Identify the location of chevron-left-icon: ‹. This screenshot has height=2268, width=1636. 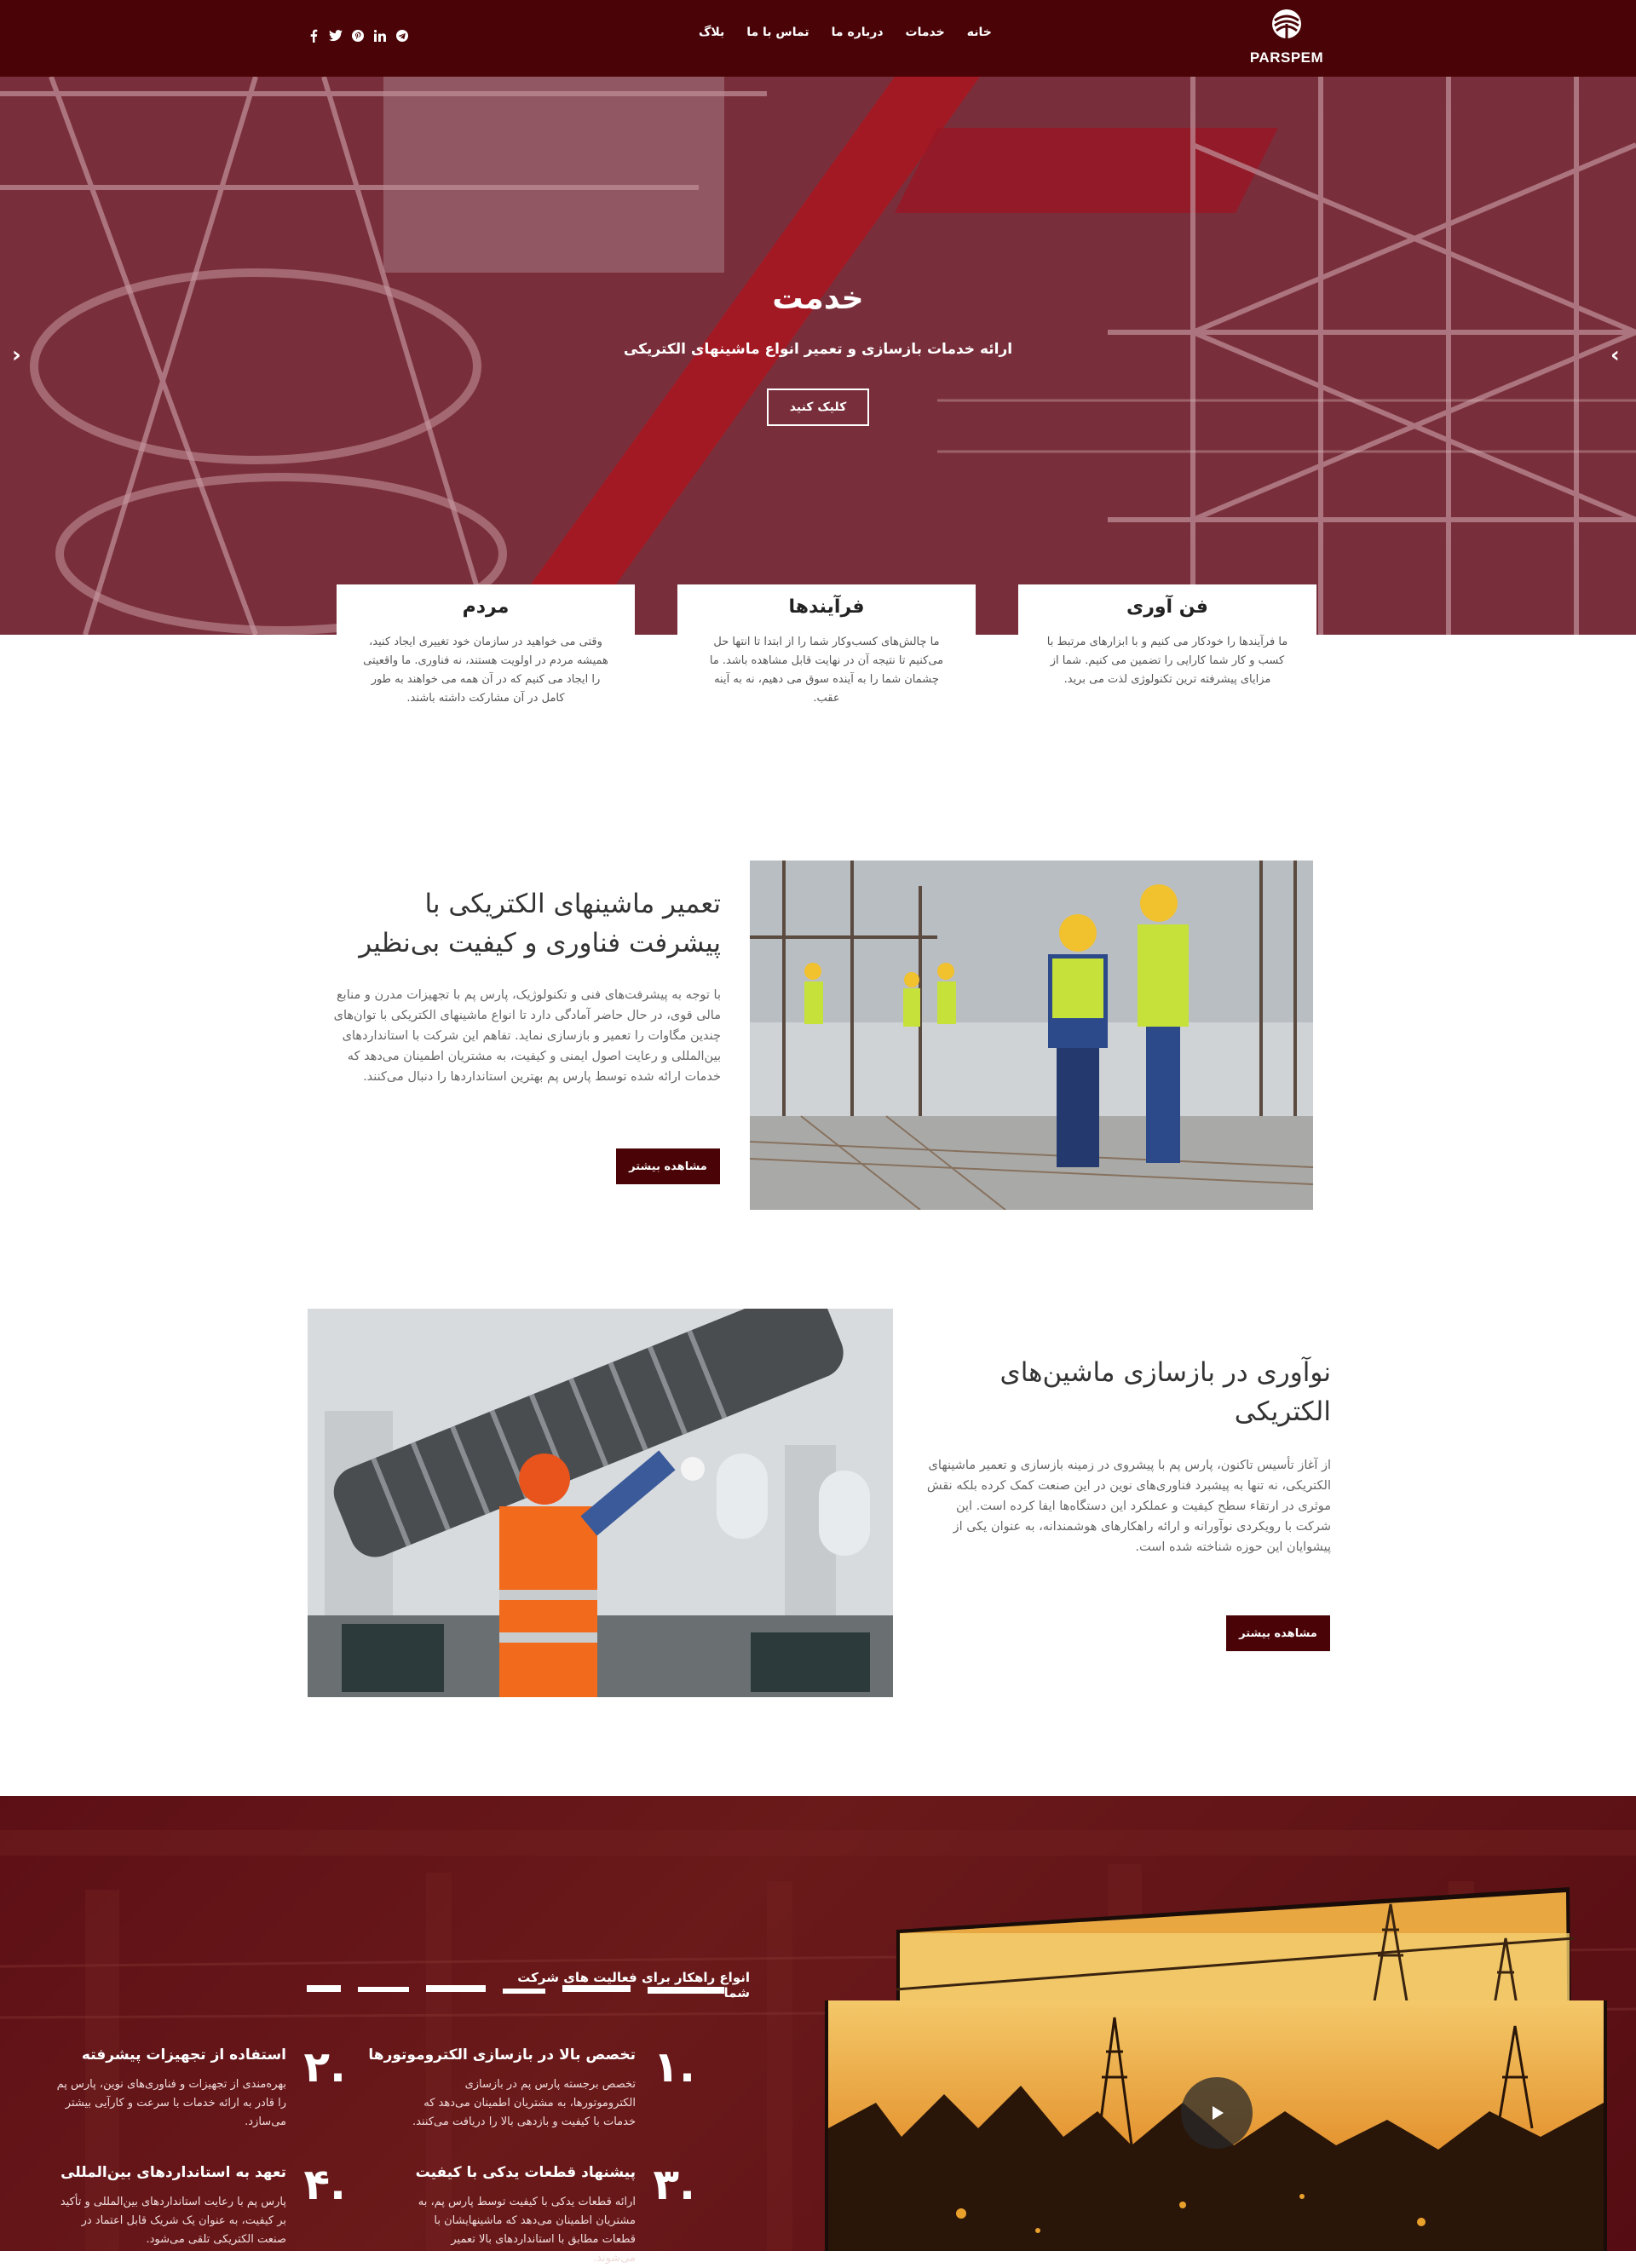
(16, 355).